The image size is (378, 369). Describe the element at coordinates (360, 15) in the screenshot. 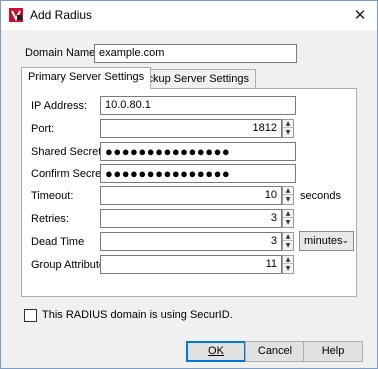

I see `close-icon: ✕` at that location.